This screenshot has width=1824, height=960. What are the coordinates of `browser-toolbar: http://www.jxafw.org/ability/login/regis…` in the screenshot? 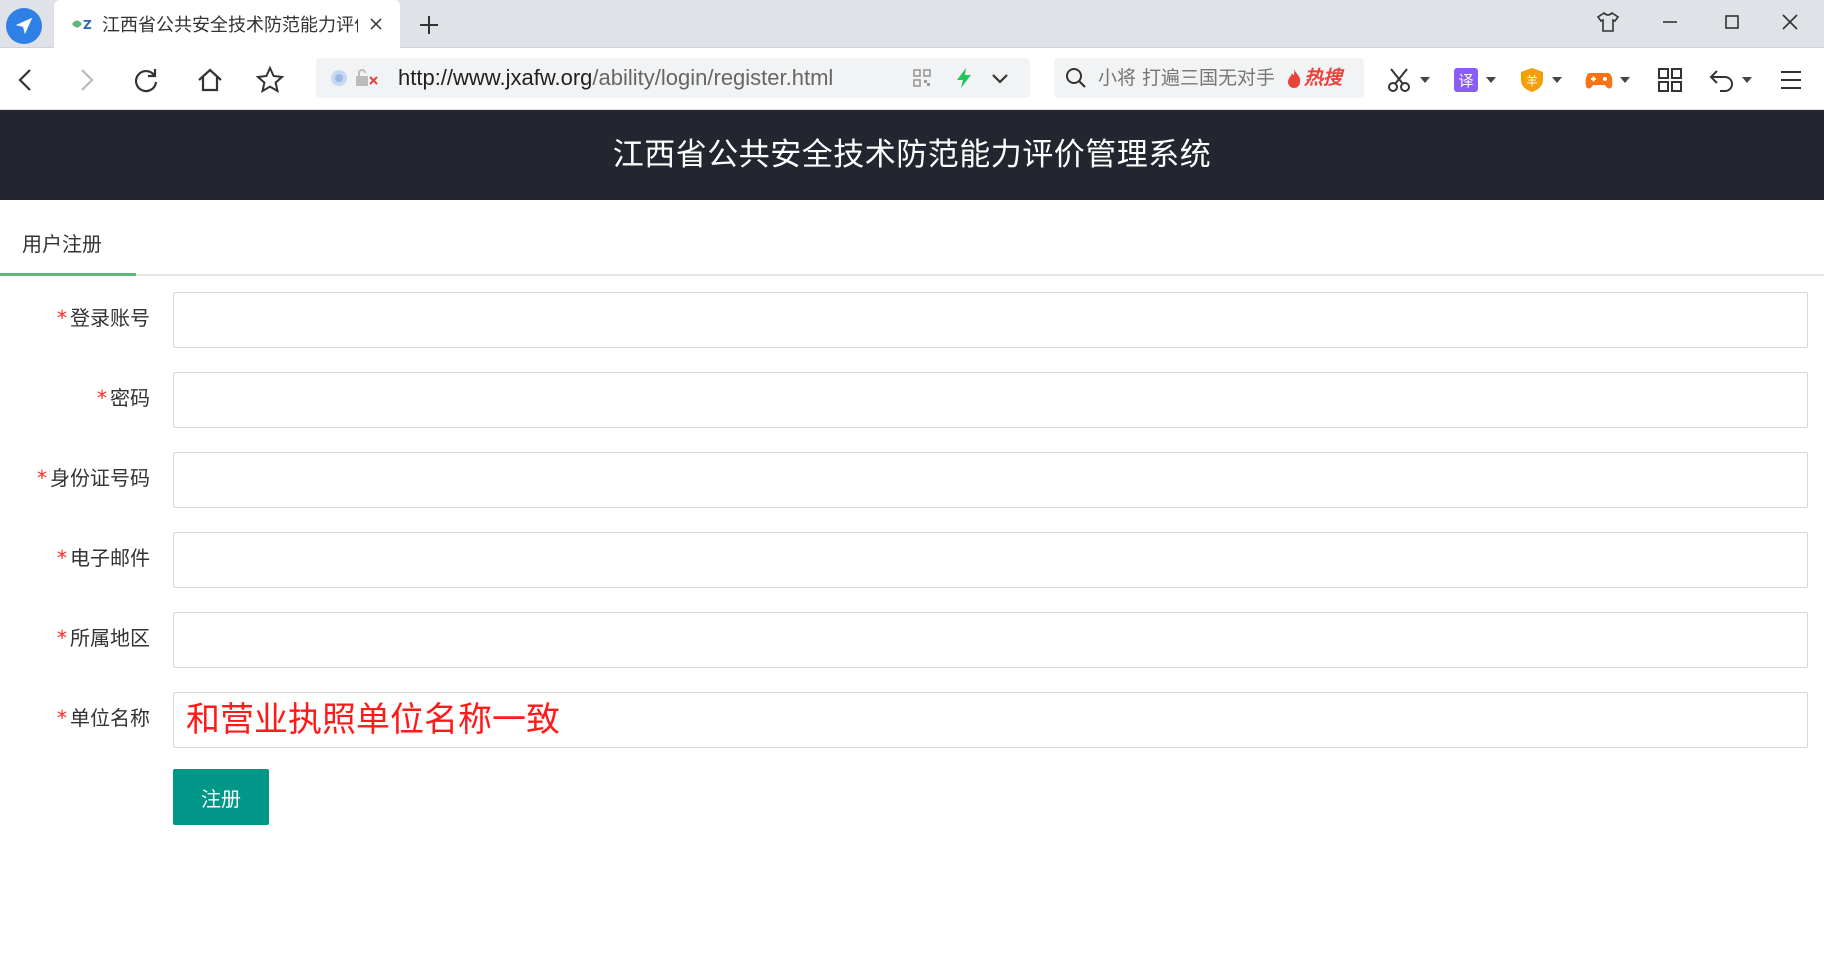 It's located at (912, 79).